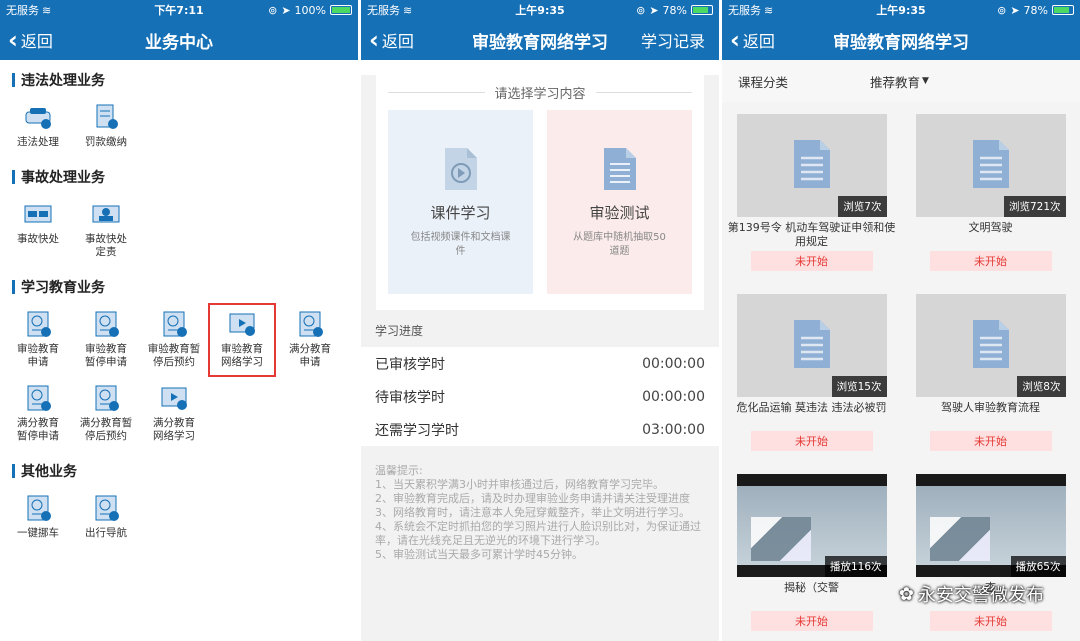  What do you see at coordinates (990, 378) in the screenshot?
I see `course-card: 浏览8次驾驶人审验教育流程未开始` at bounding box center [990, 378].